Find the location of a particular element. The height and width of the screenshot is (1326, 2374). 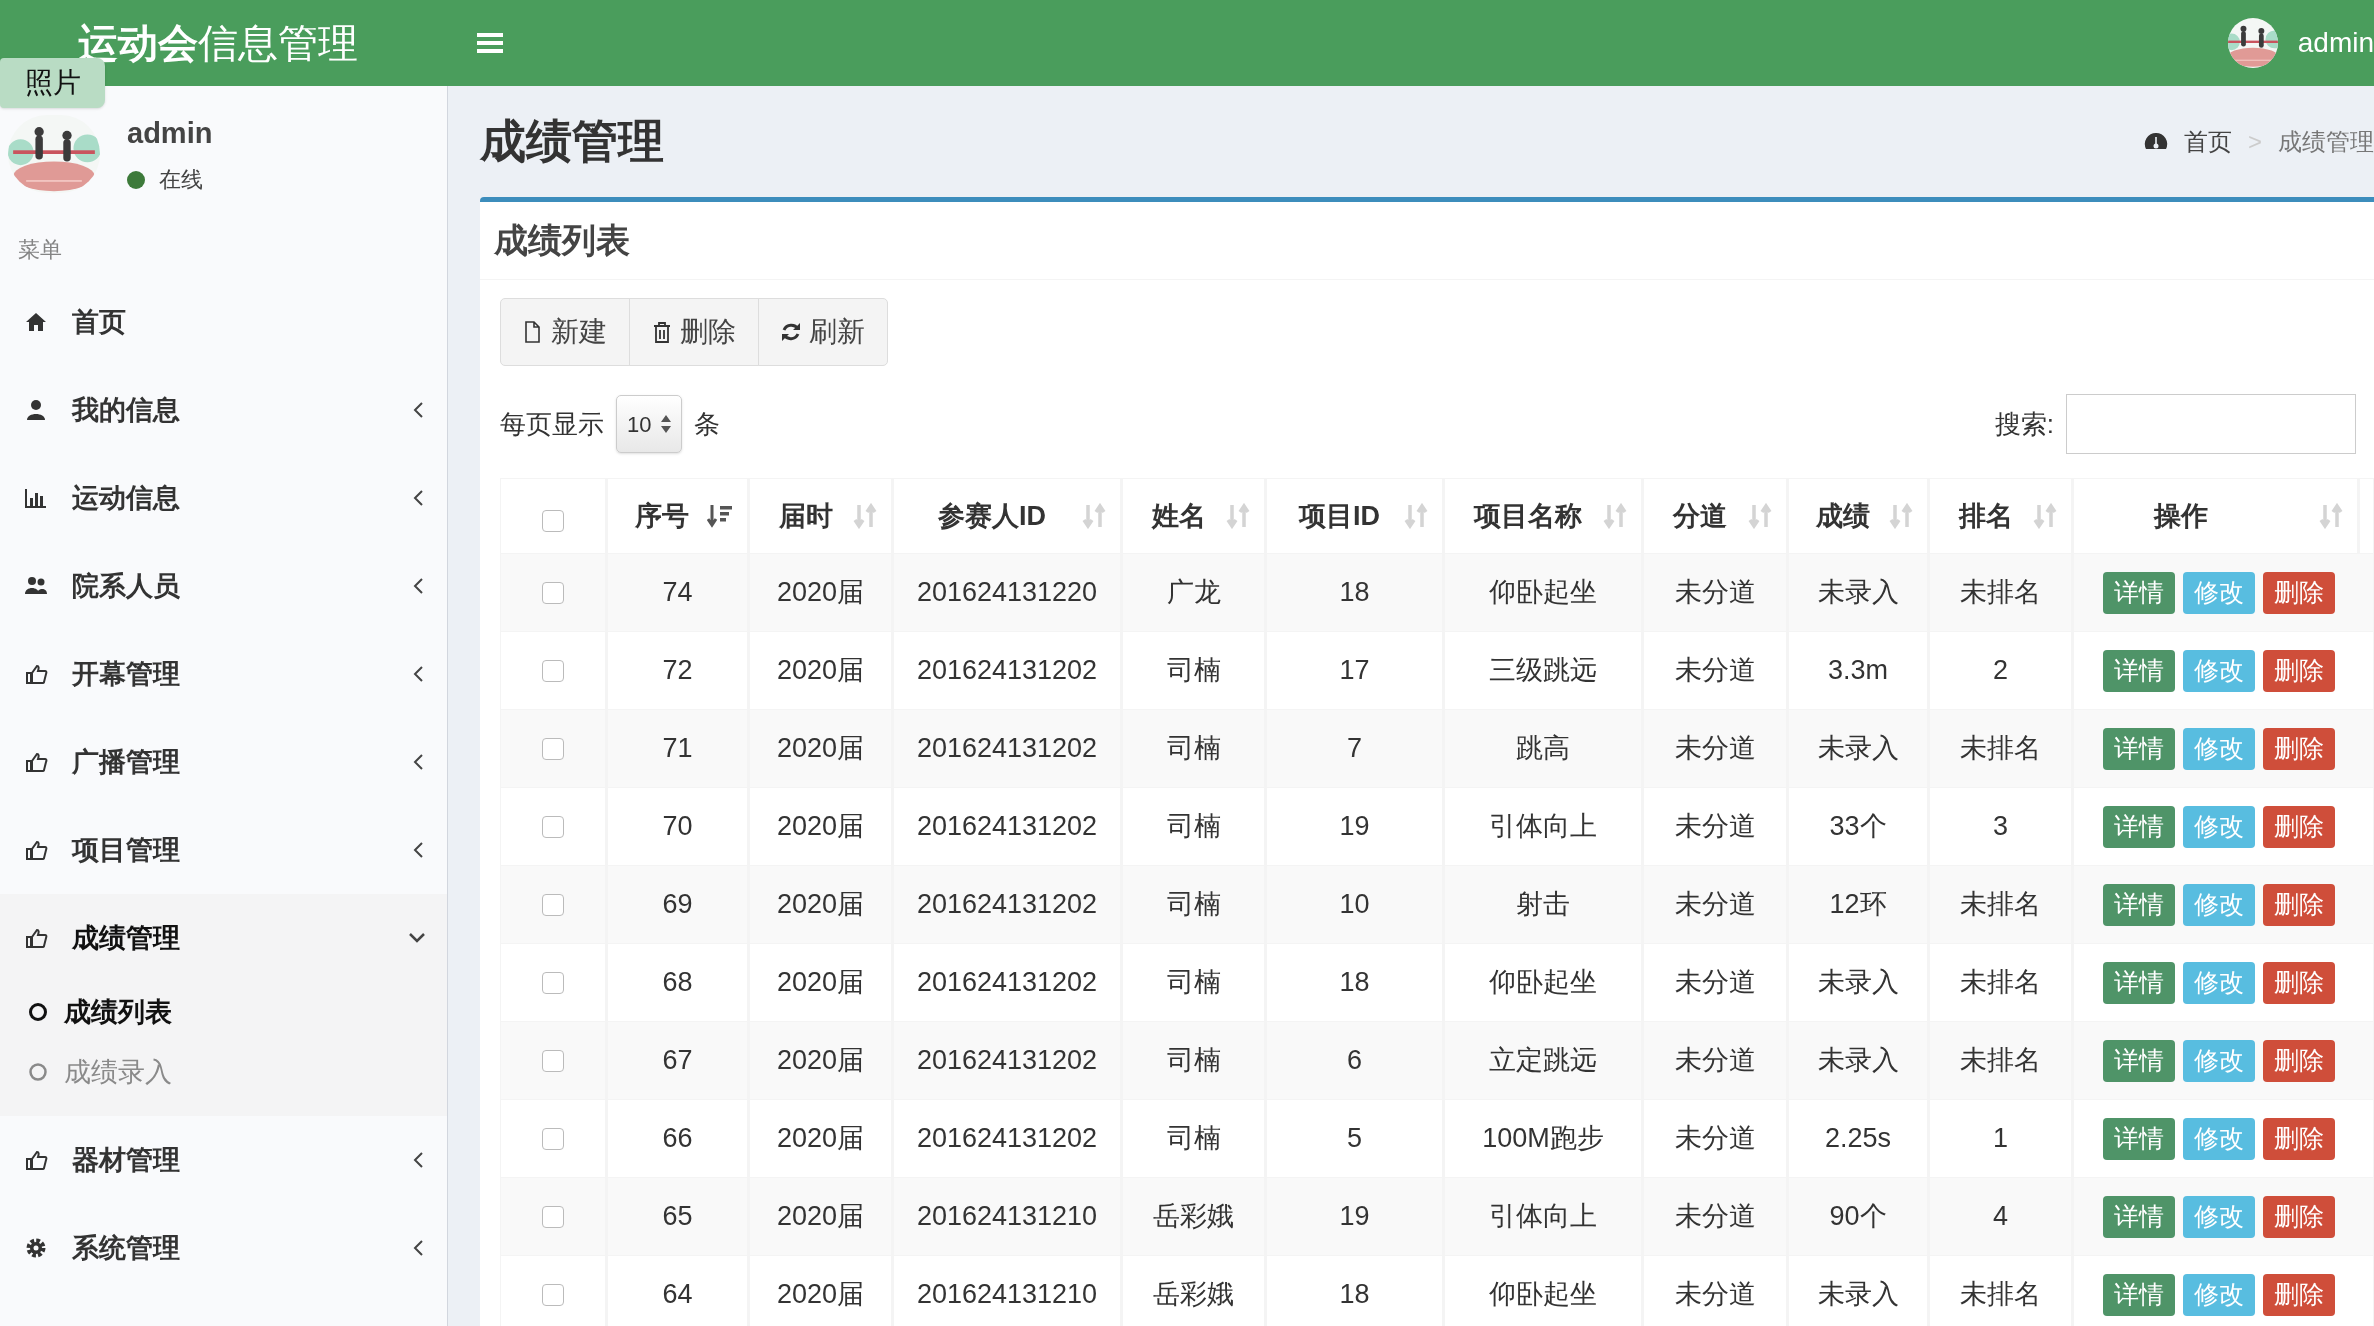

table-cell-text: 66 is located at coordinates (677, 1139).